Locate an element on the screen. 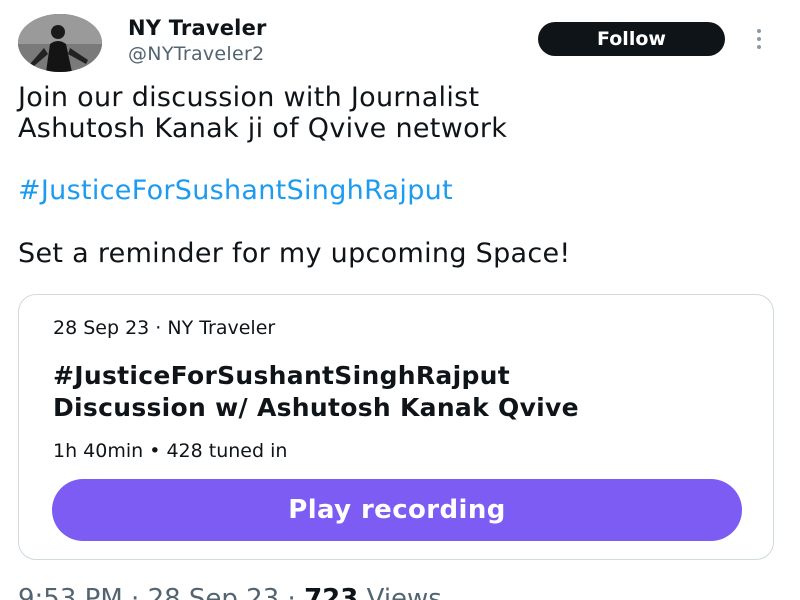 This screenshot has width=800, height=600. avatar is located at coordinates (60, 43).